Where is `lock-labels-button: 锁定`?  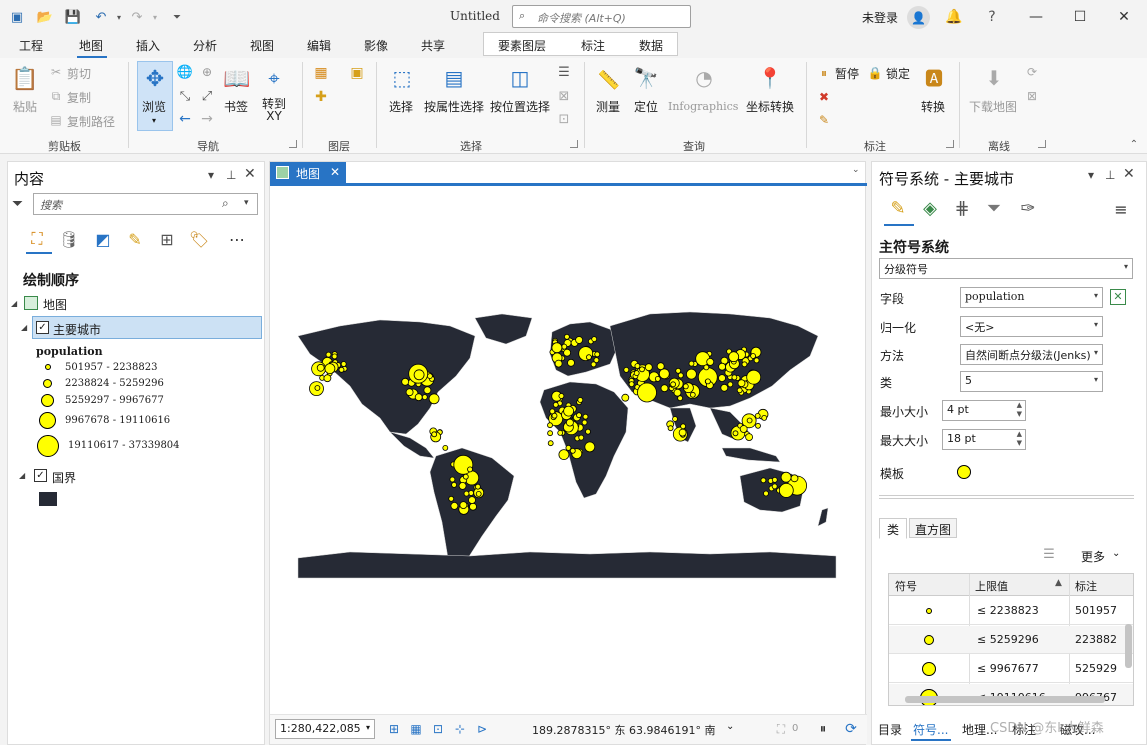 lock-labels-button: 锁定 is located at coordinates (898, 73).